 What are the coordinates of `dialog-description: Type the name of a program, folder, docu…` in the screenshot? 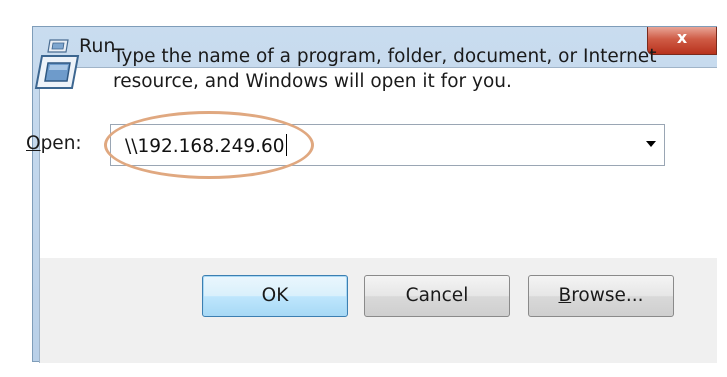 It's located at (385, 69).